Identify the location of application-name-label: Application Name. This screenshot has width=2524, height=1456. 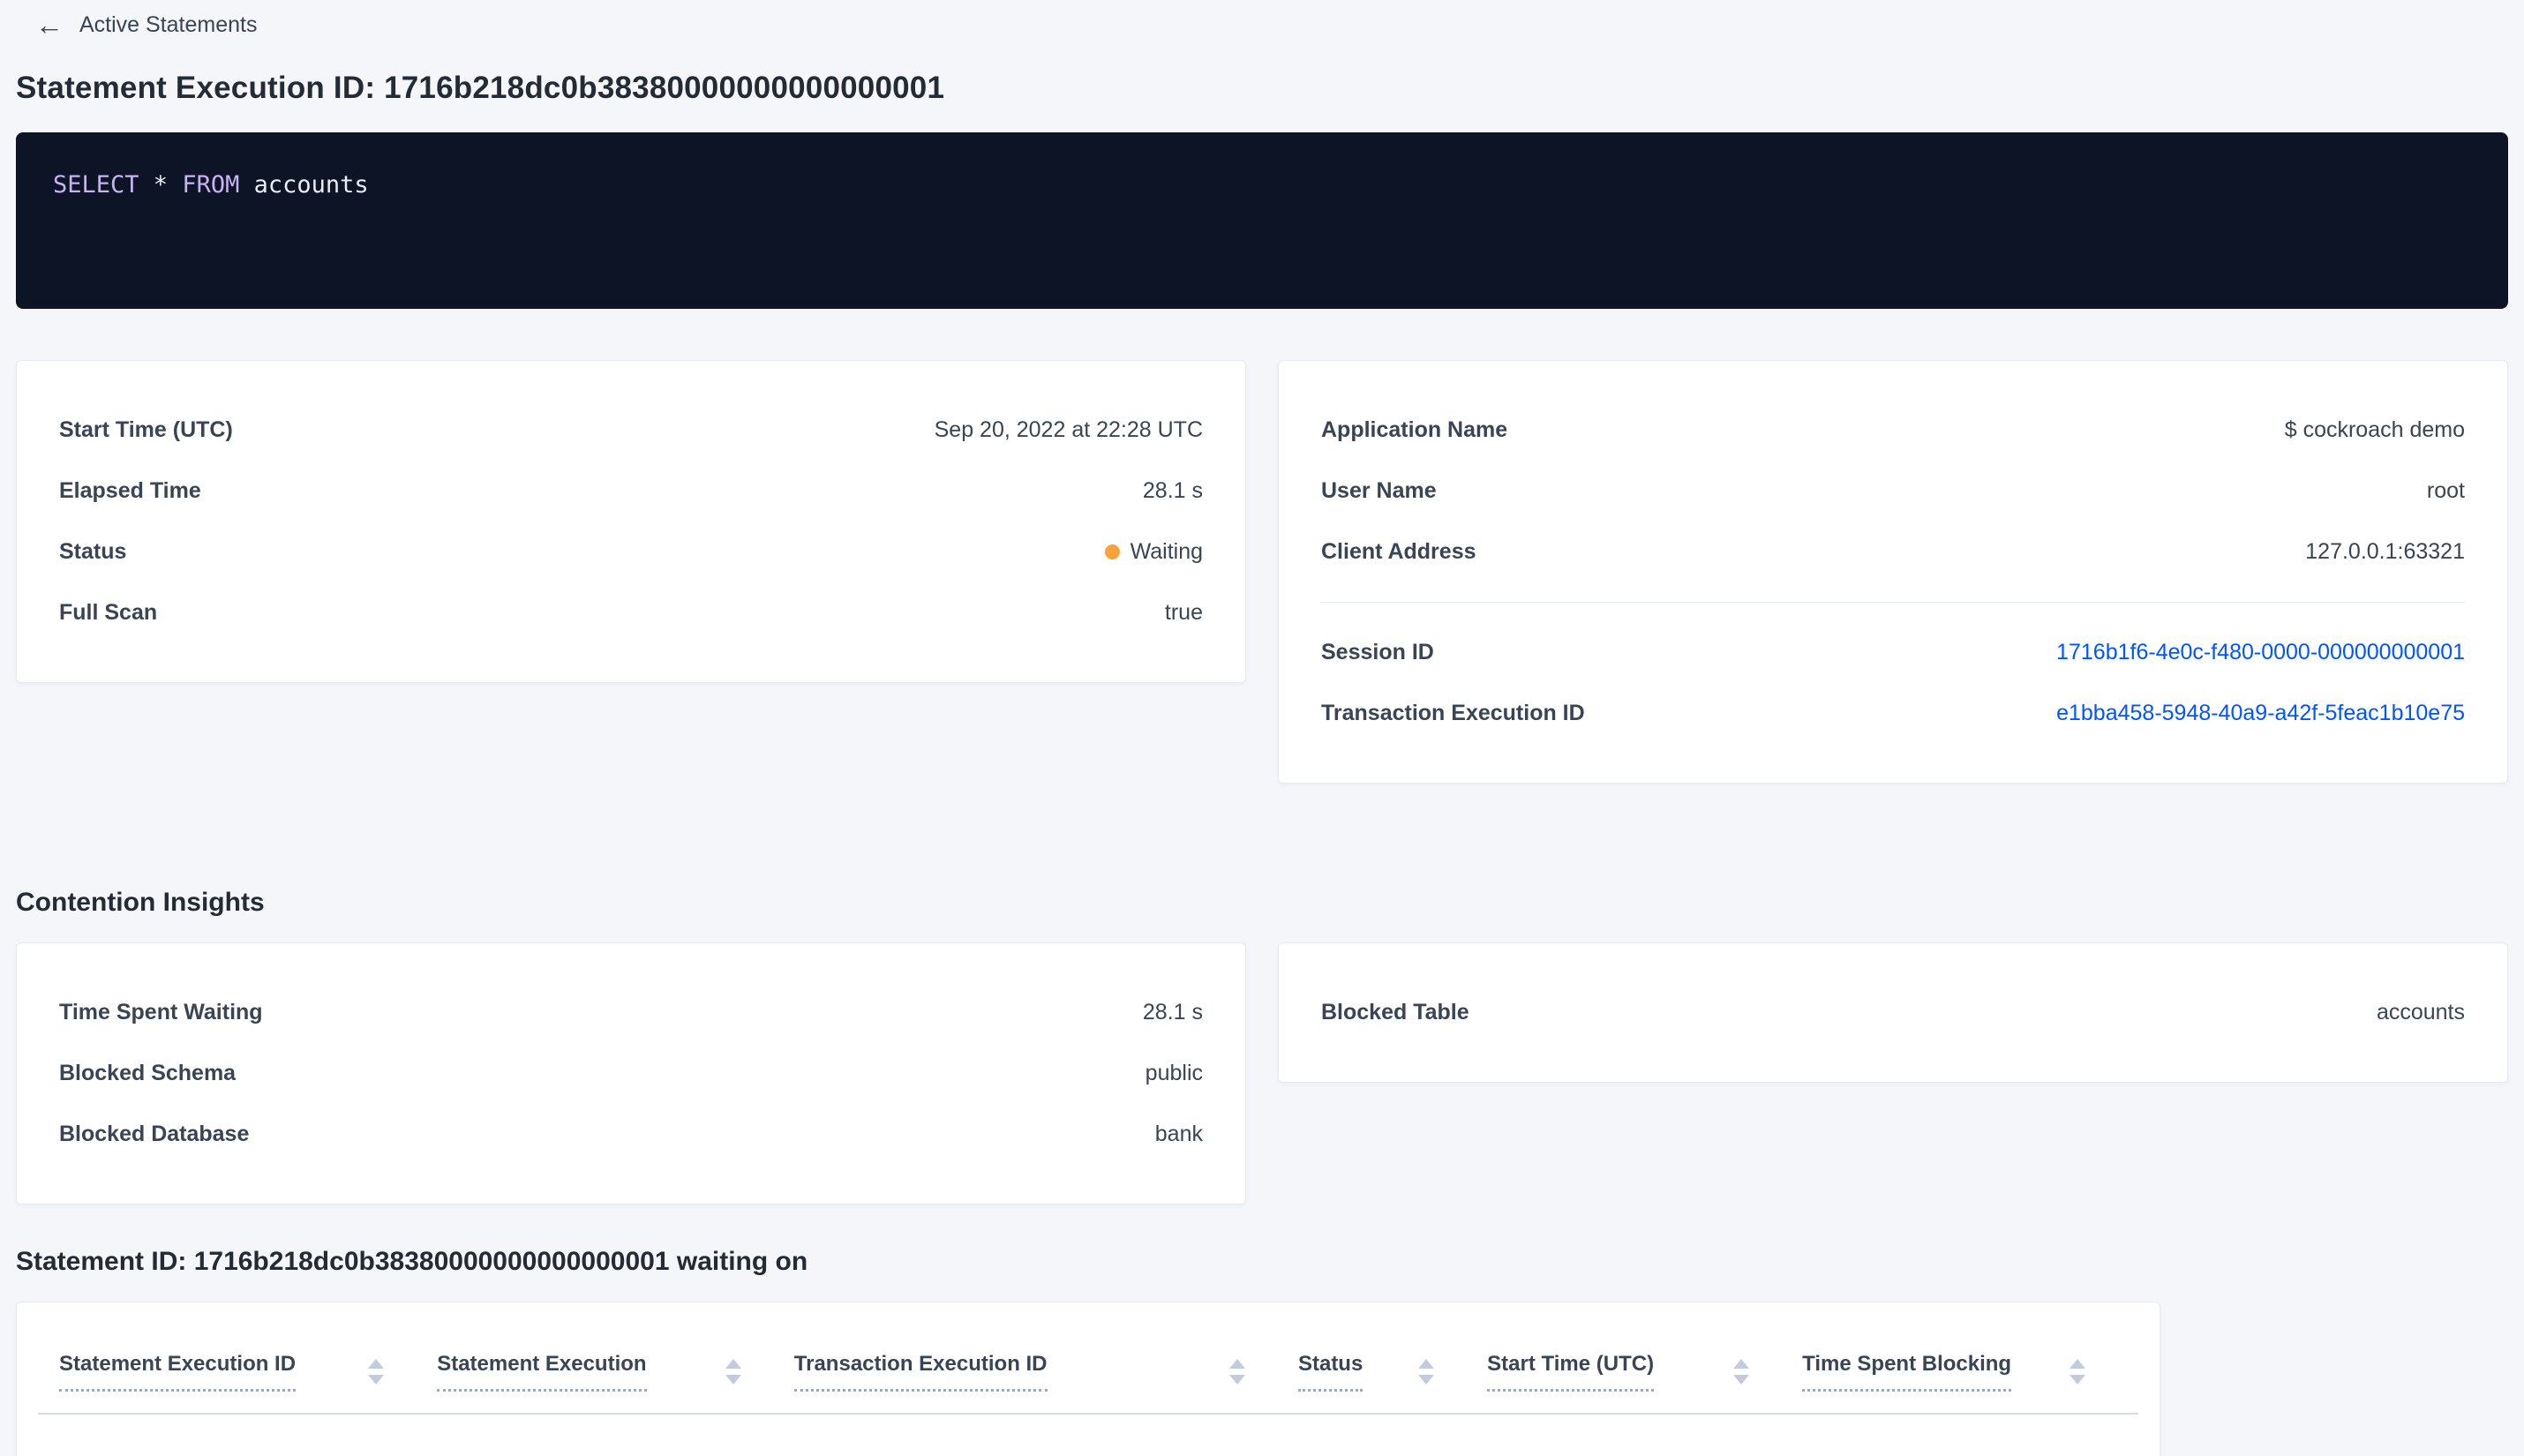
(1414, 429).